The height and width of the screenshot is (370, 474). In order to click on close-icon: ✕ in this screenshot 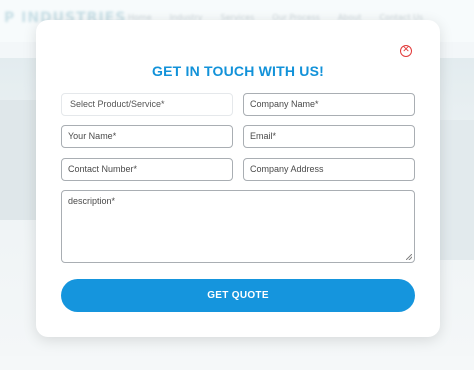, I will do `click(406, 51)`.